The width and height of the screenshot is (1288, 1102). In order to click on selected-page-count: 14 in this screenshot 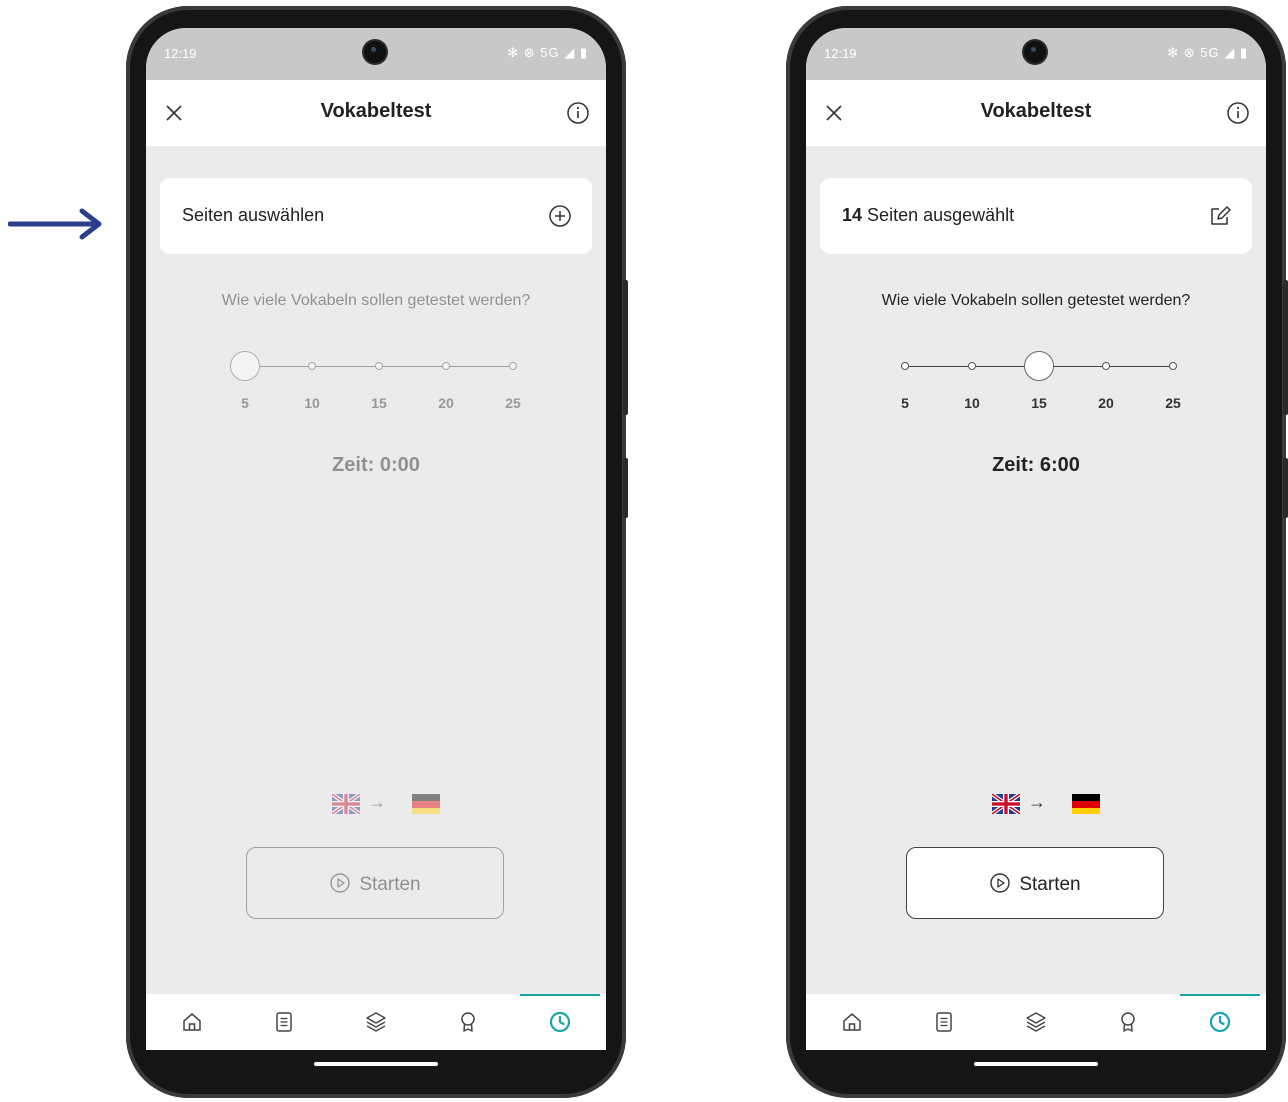, I will do `click(852, 215)`.